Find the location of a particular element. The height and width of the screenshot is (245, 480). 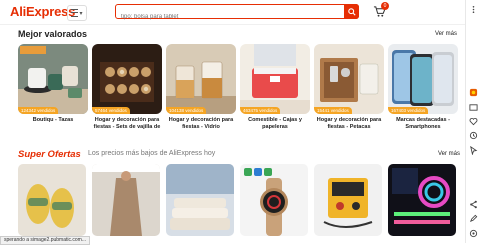

more-options-icon is located at coordinates (473, 9).